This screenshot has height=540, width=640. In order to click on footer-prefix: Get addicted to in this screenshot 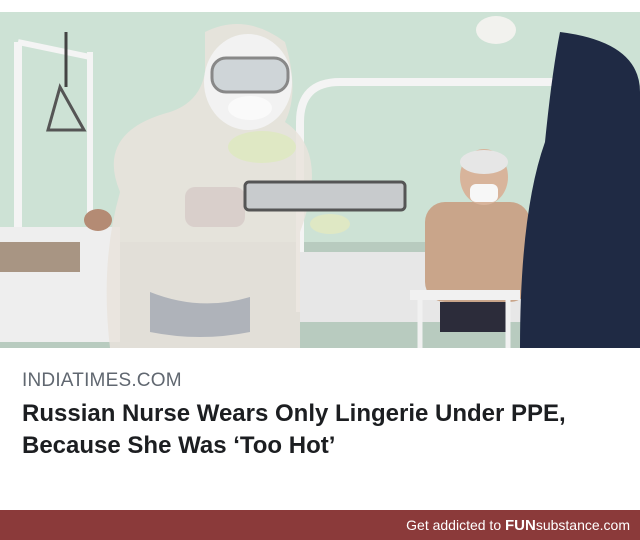, I will do `click(455, 525)`.